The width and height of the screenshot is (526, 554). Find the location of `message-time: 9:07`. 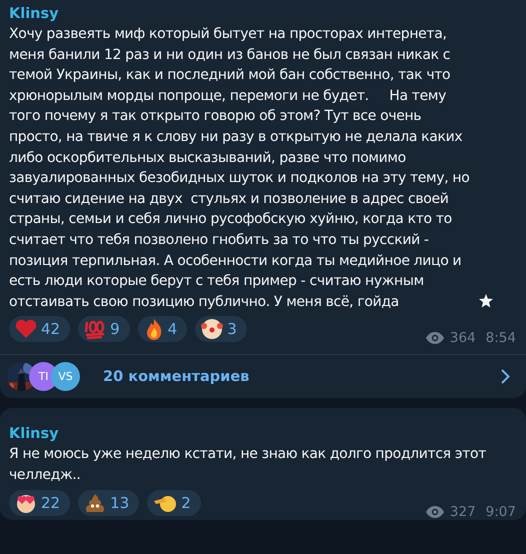

message-time: 9:07 is located at coordinates (501, 512).